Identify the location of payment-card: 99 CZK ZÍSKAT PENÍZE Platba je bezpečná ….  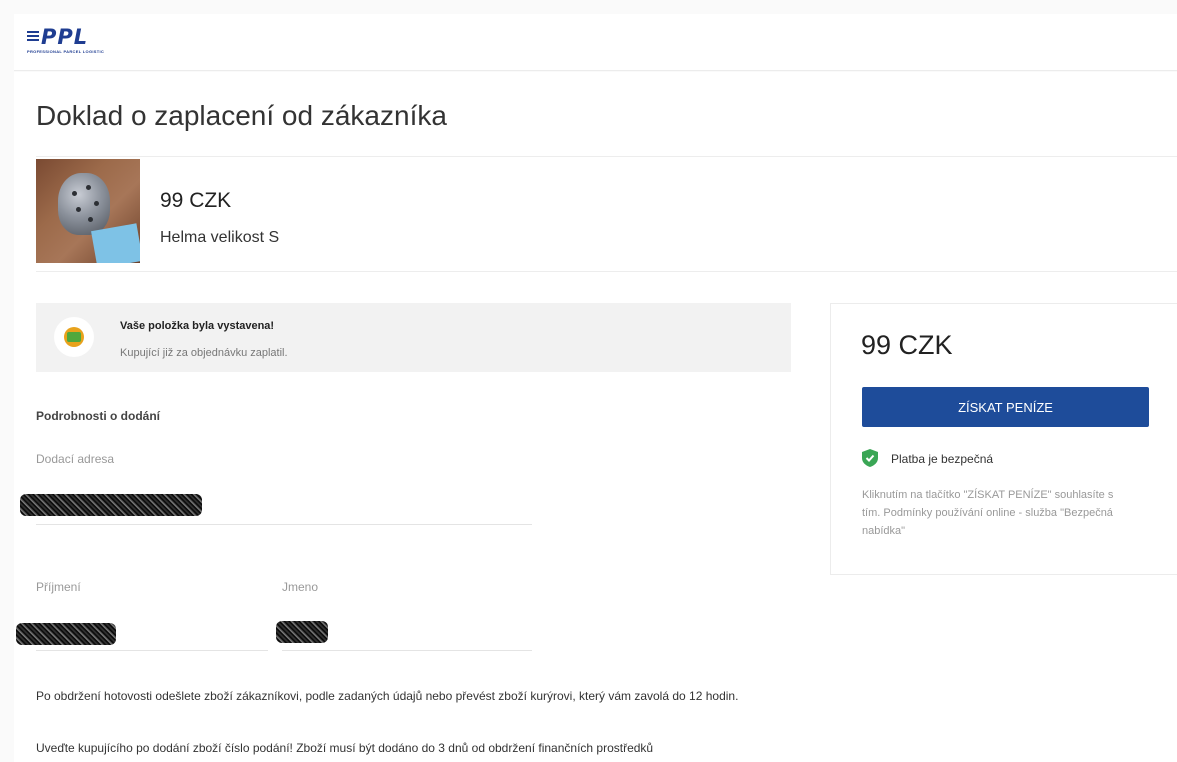
(1003, 439).